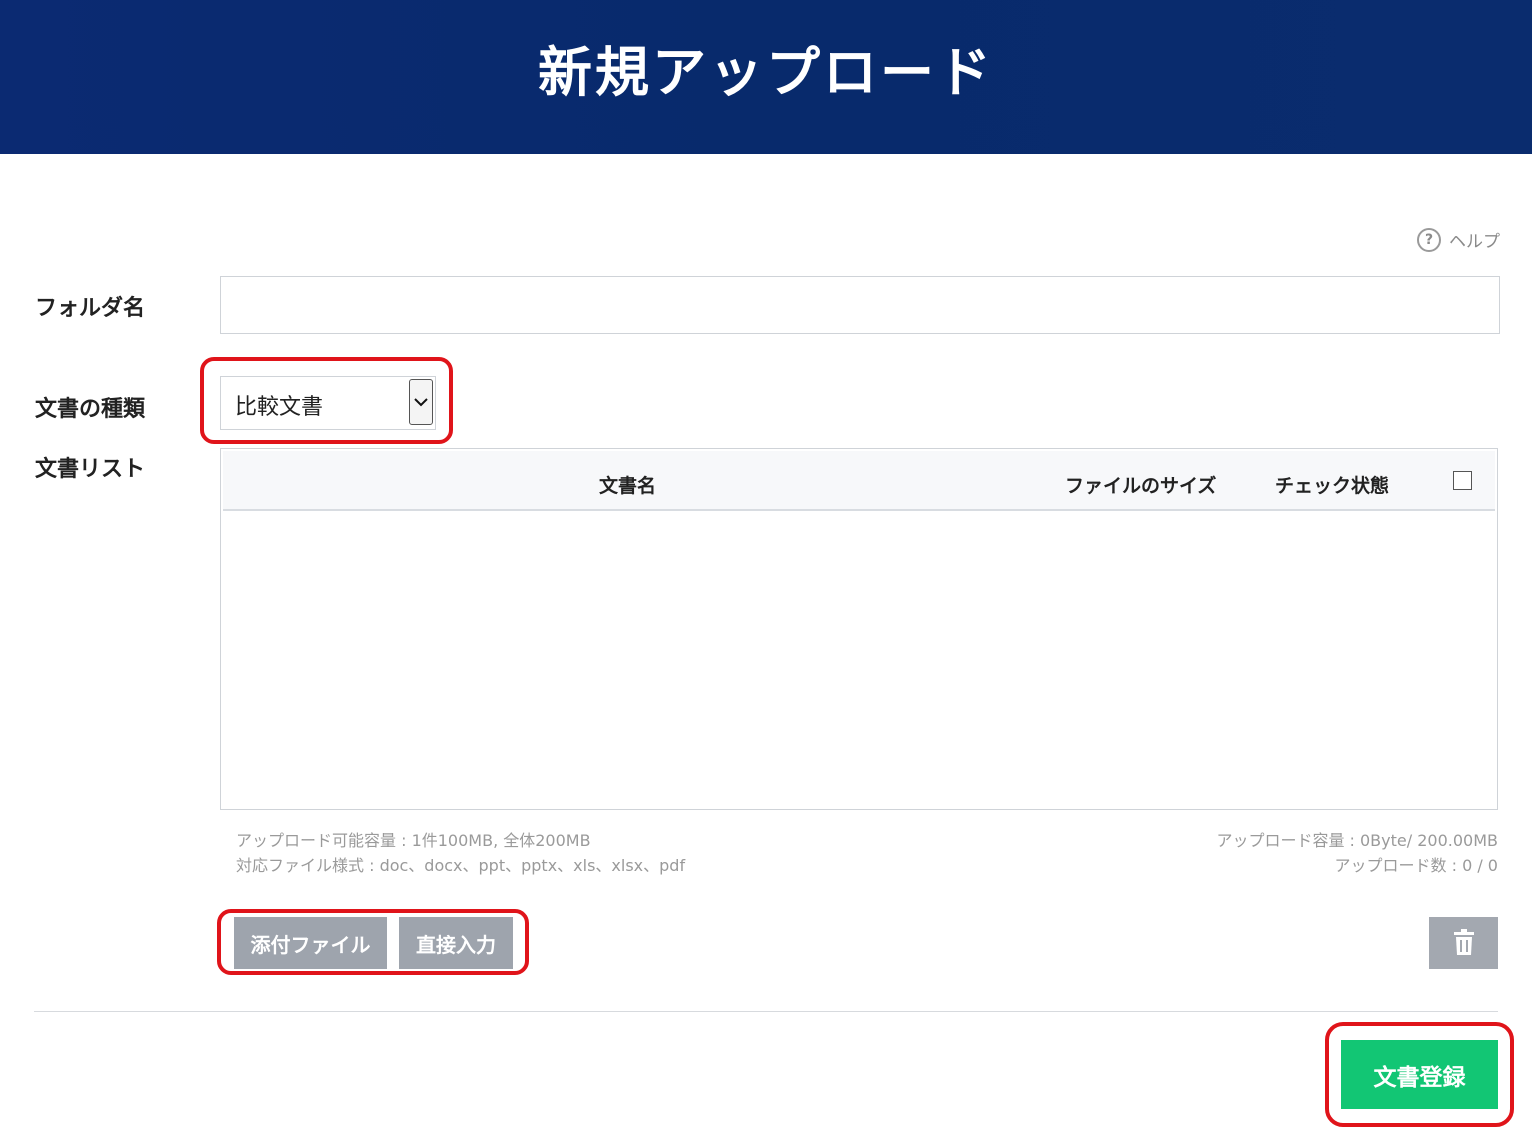  Describe the element at coordinates (90, 469) in the screenshot. I see `doc-list-label: 文書リスト` at that location.